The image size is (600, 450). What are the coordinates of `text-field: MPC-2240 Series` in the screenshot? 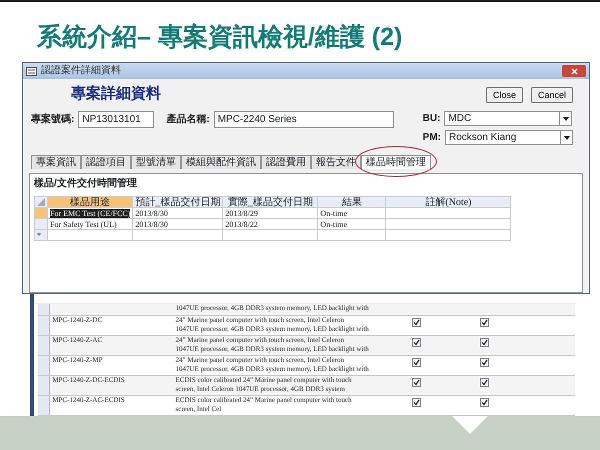 It's located at (304, 119).